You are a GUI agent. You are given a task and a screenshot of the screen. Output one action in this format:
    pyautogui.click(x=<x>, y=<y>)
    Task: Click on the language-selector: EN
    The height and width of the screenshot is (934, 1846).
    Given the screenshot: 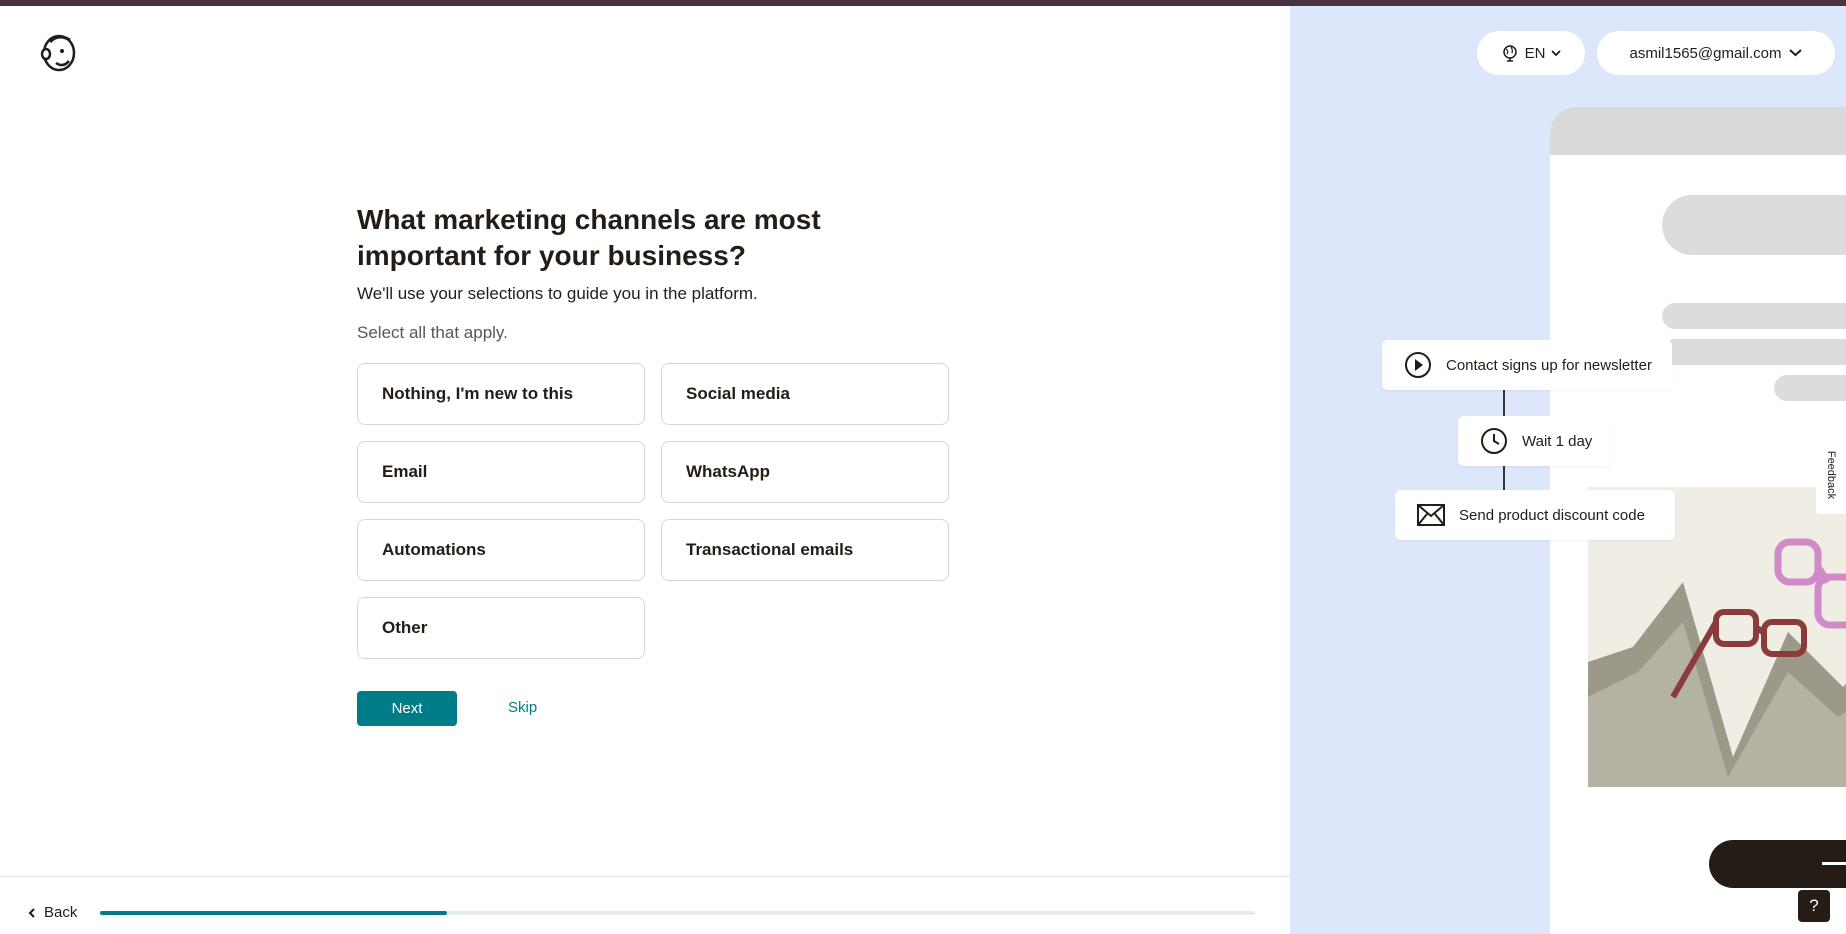 What is the action you would take?
    pyautogui.click(x=1531, y=53)
    